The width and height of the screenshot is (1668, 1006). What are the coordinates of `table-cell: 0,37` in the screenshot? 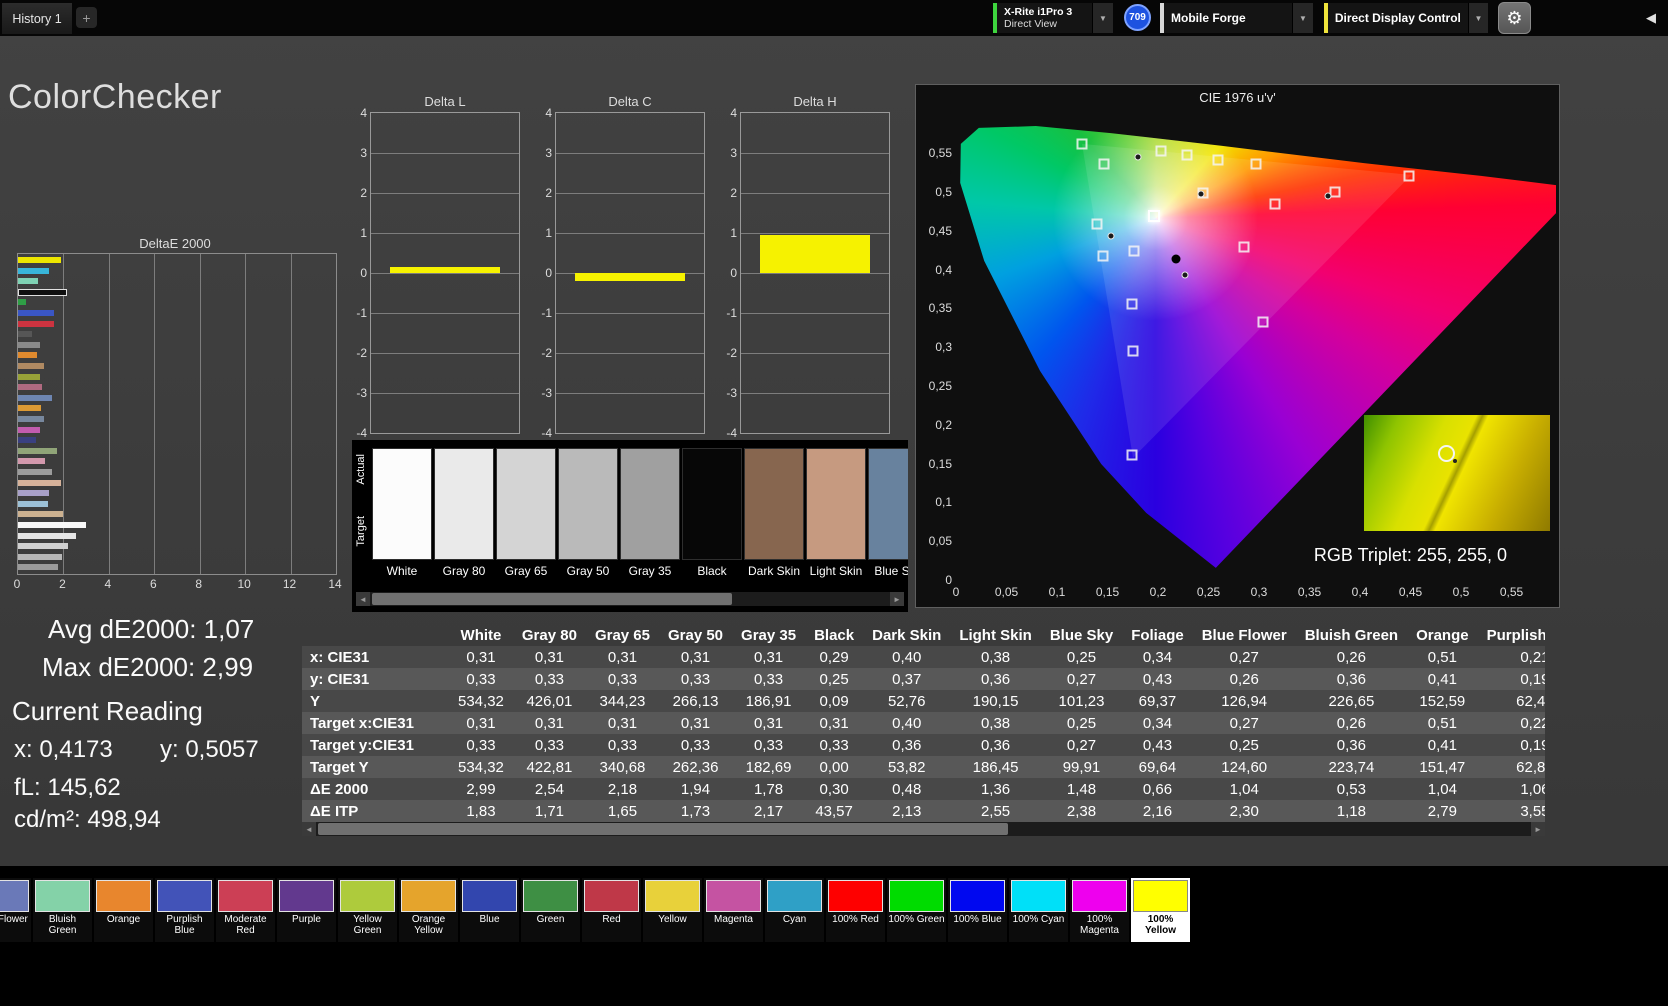 It's located at (907, 679).